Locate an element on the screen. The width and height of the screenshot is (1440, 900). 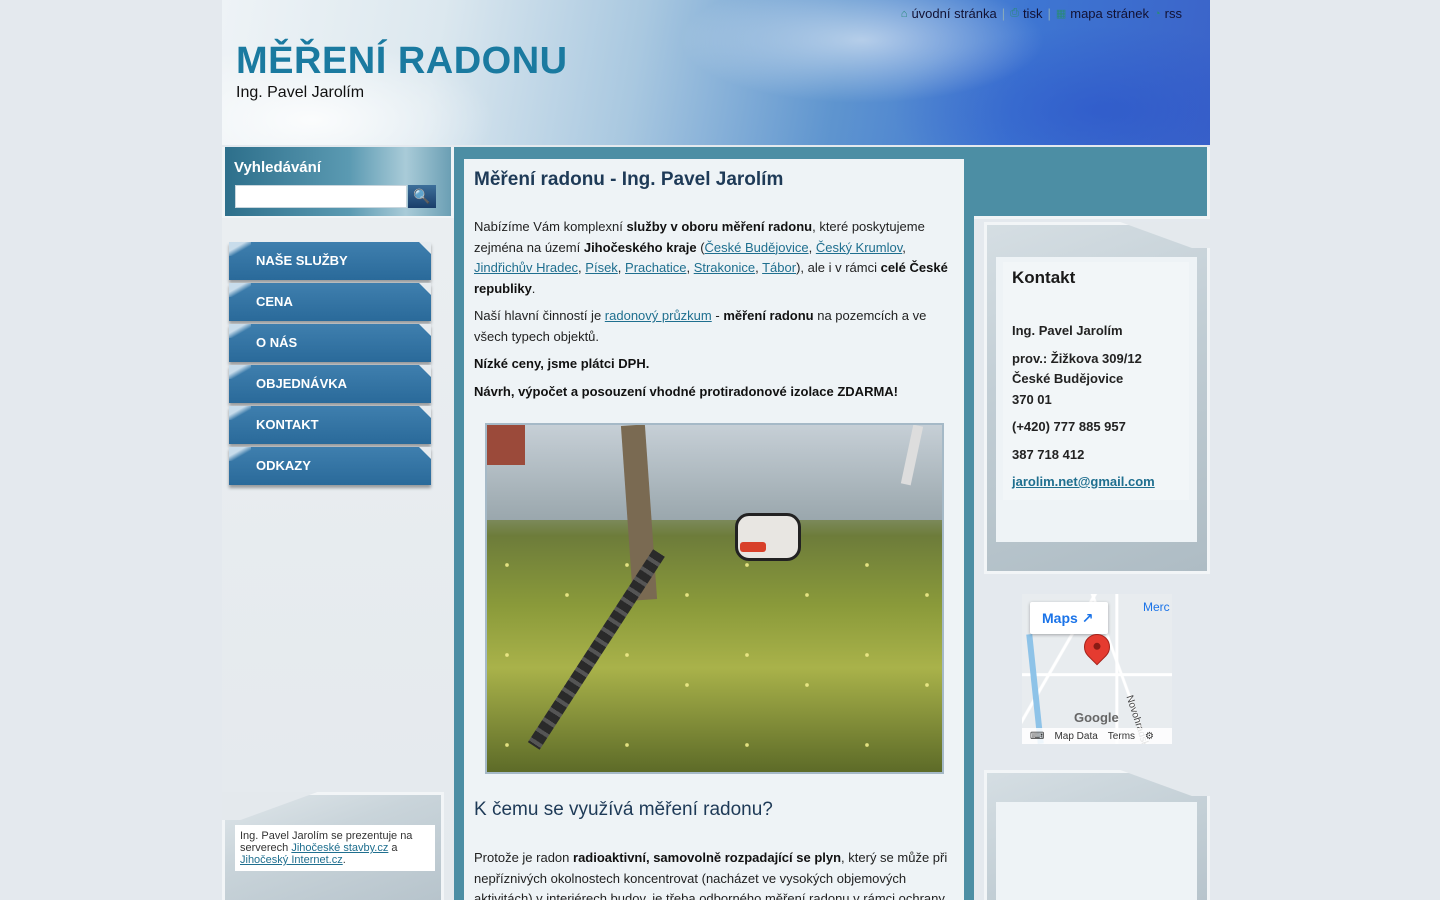
text: Protože je radon is located at coordinates (524, 857).